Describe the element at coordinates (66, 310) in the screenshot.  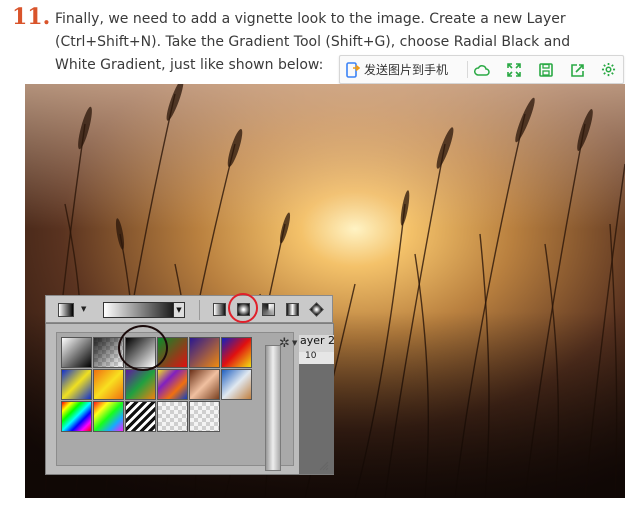
I see `tool-preset-picker` at that location.